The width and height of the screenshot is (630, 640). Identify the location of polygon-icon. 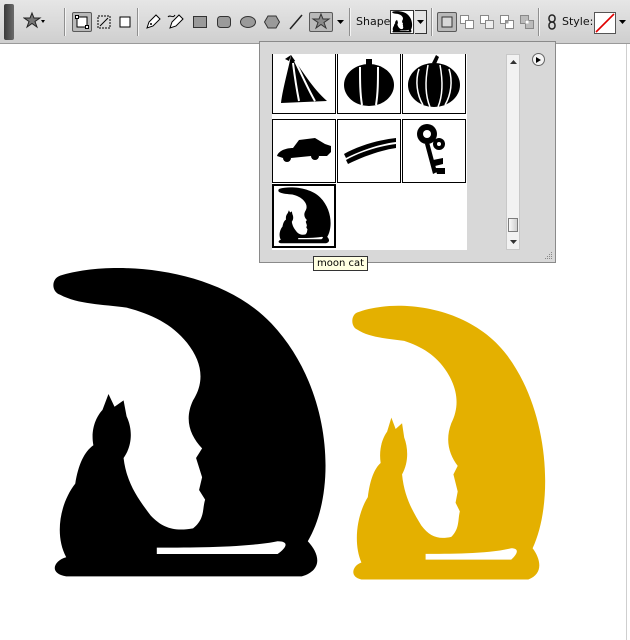
(272, 22).